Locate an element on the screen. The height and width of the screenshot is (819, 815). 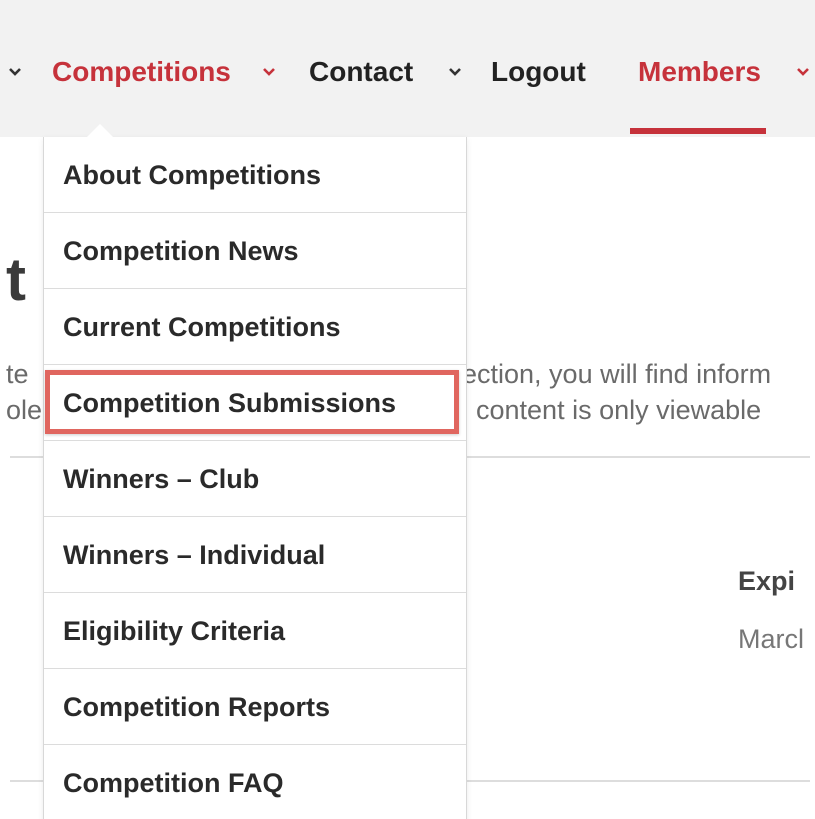
nav-item-members: Members is located at coordinates (699, 72).